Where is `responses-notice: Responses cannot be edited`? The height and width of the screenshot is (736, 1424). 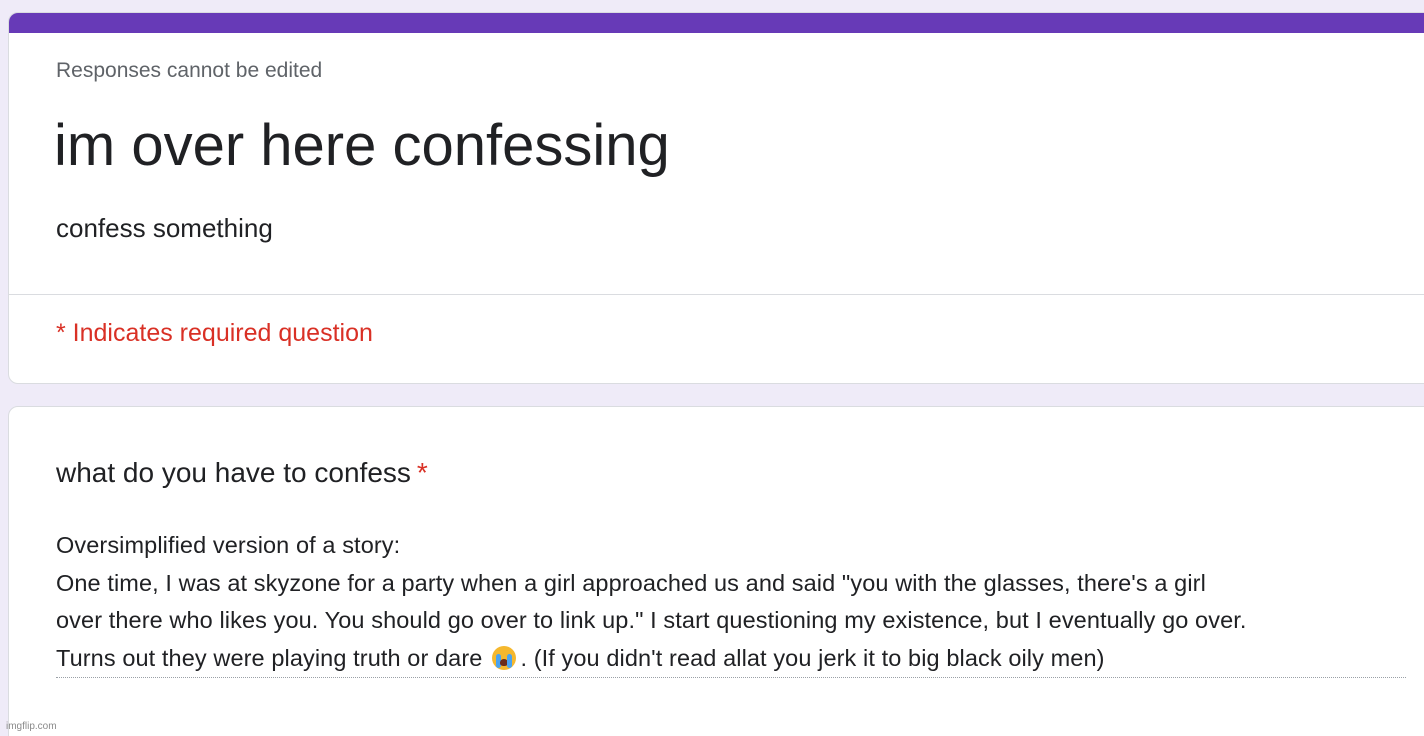 responses-notice: Responses cannot be edited is located at coordinates (189, 70).